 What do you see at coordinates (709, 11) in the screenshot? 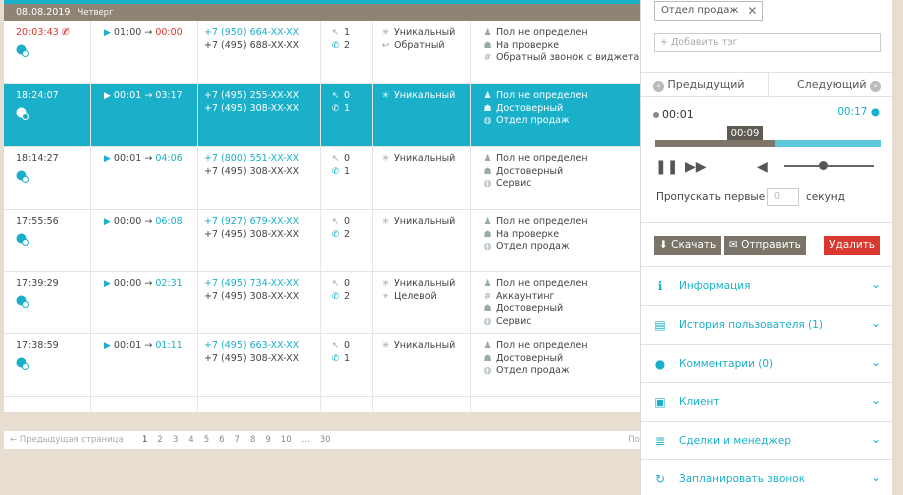
I see `tag-chip: Отдел продаж ✕` at bounding box center [709, 11].